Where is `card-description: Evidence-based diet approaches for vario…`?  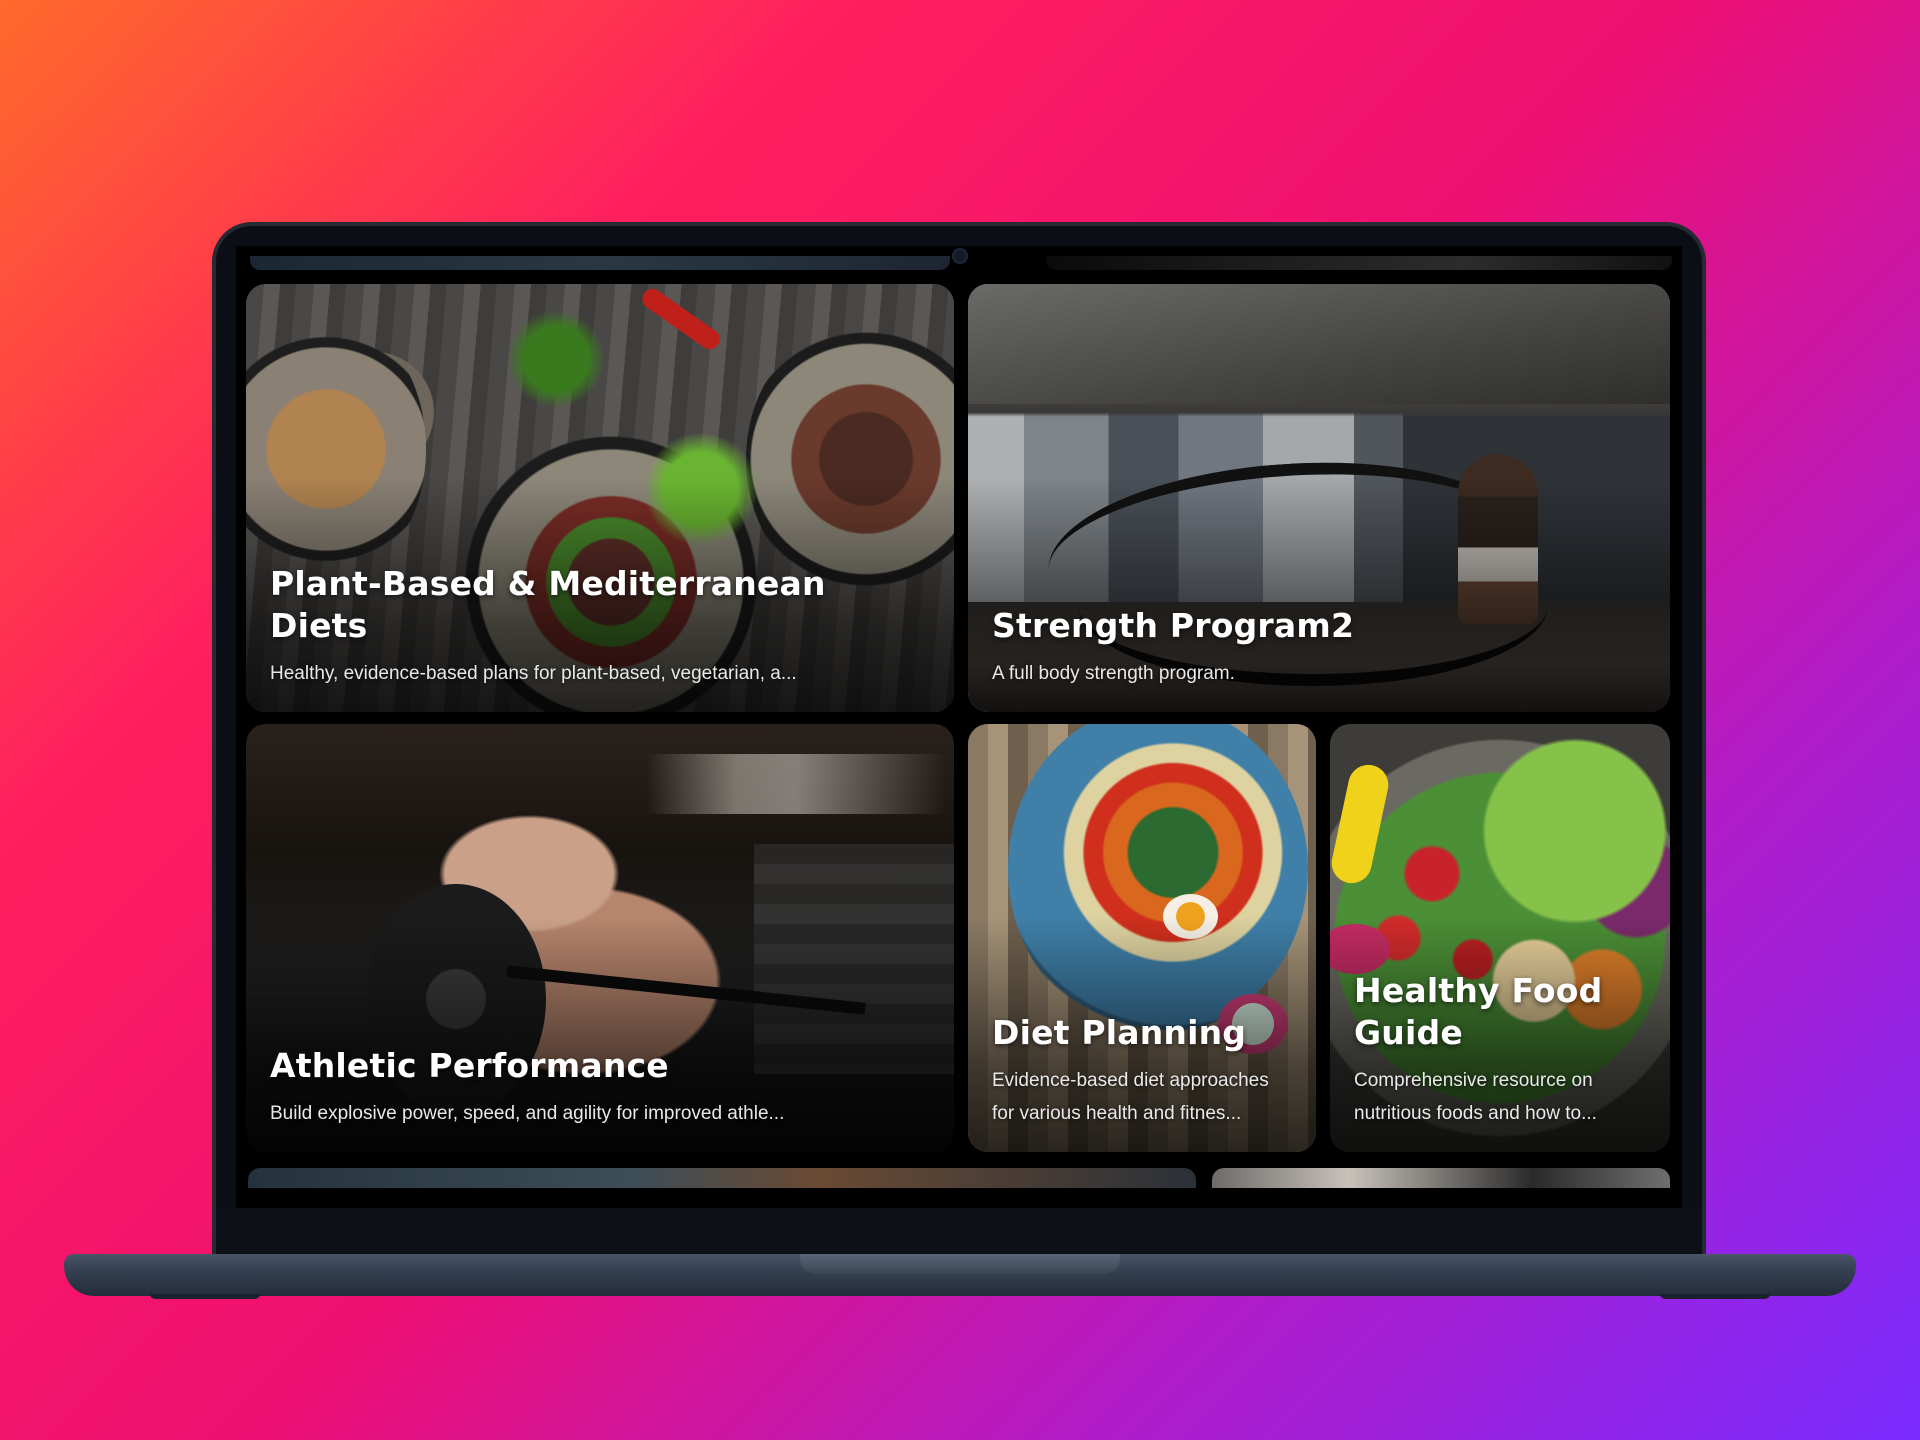
card-description: Evidence-based diet approaches for vario… is located at coordinates (1130, 1097).